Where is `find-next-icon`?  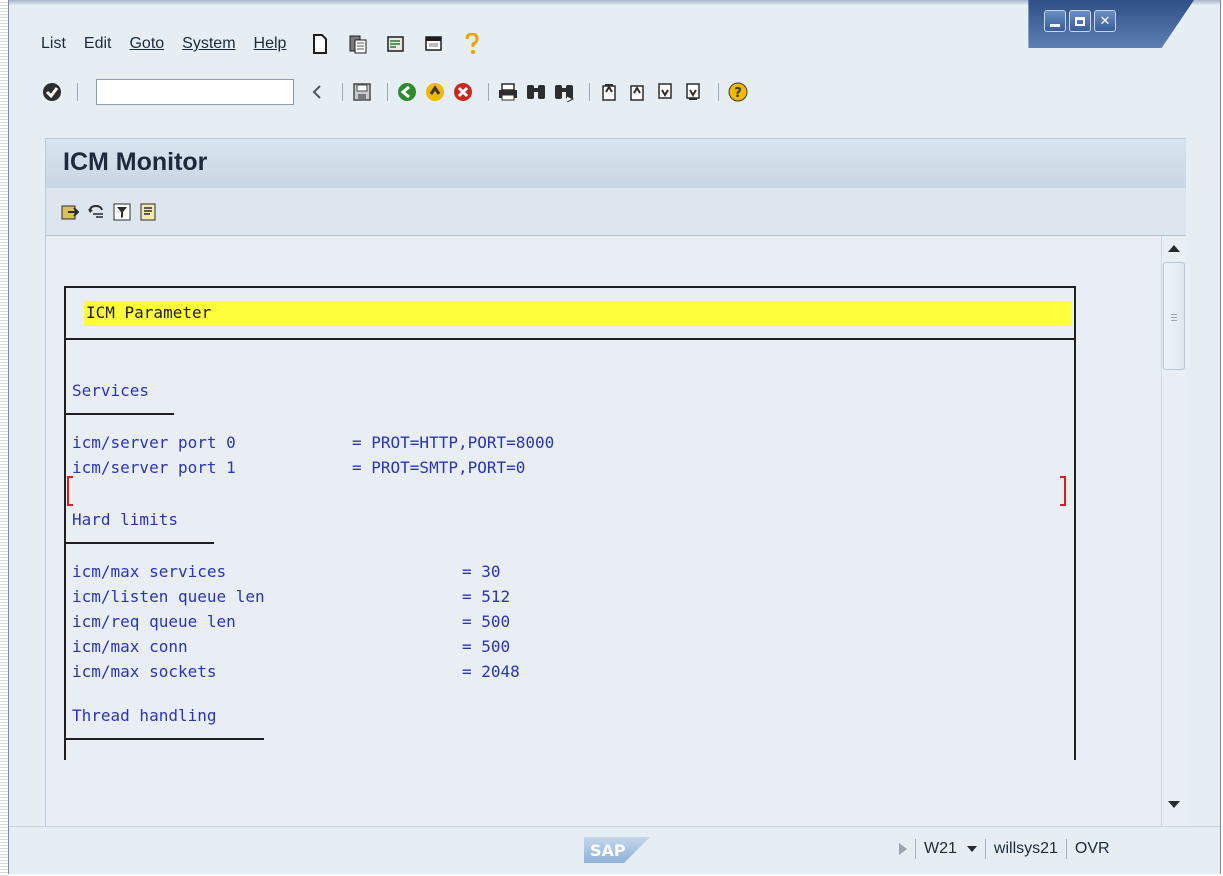
find-next-icon is located at coordinates (564, 92).